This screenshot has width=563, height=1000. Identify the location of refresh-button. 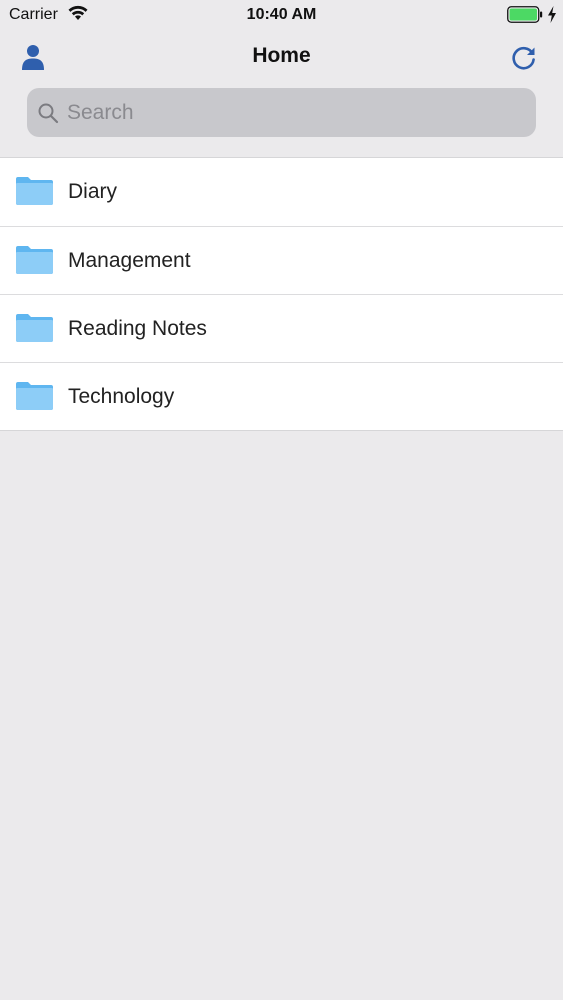
(524, 57).